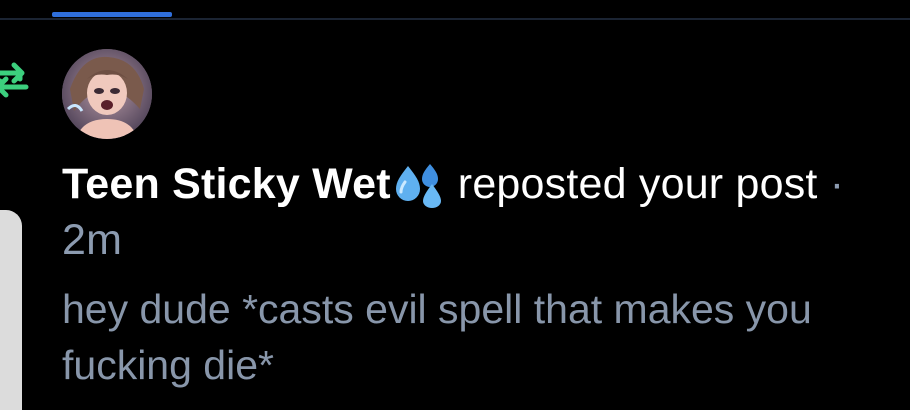 Image resolution: width=910 pixels, height=410 pixels. Describe the element at coordinates (455, 19) in the screenshot. I see `tab-divider` at that location.